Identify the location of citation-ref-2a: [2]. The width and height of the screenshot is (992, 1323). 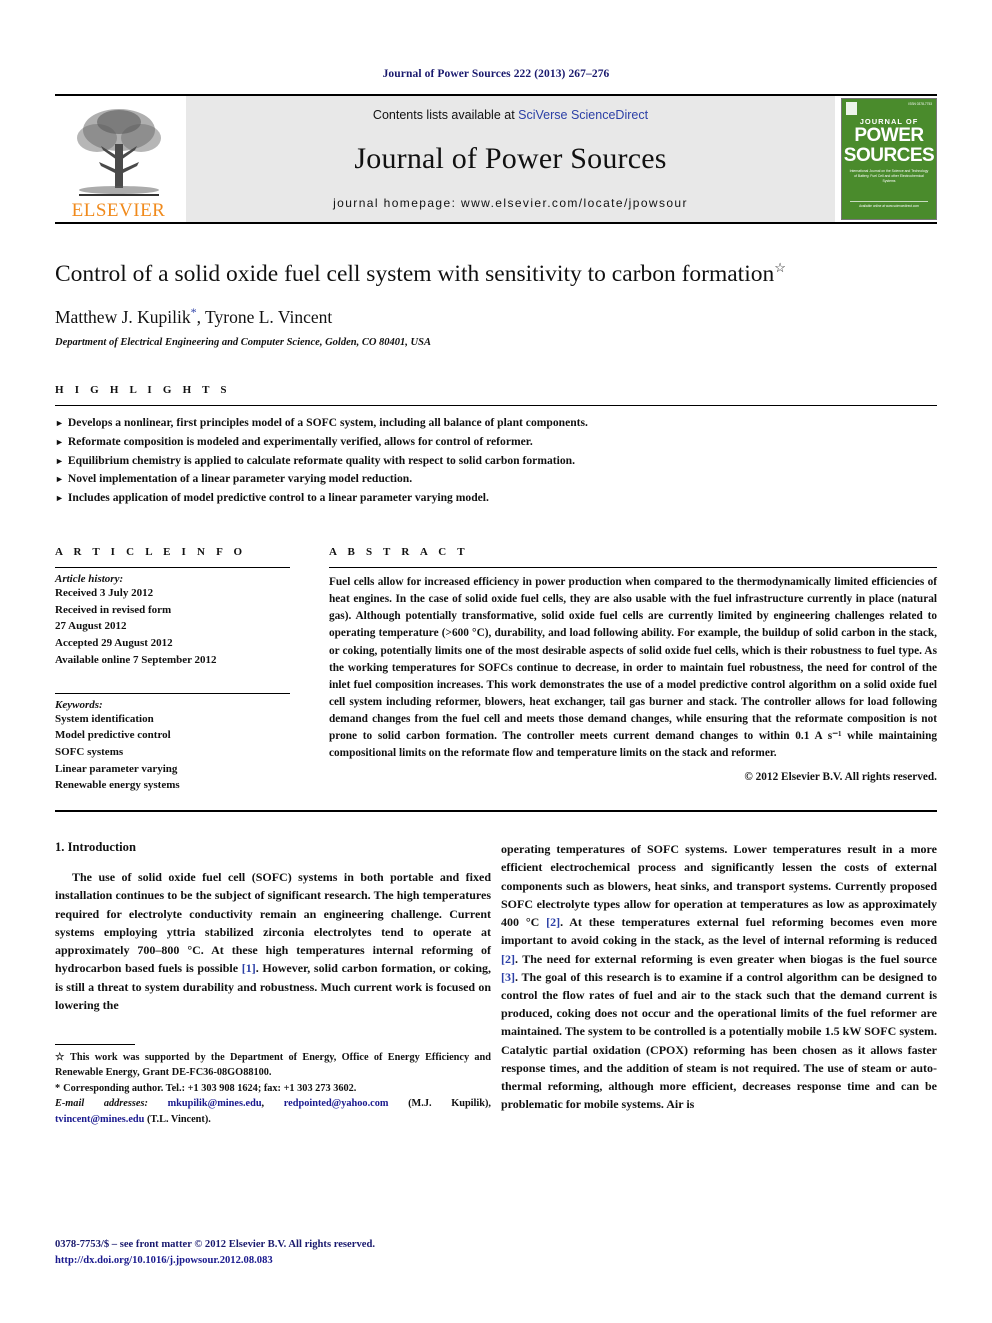
(553, 922).